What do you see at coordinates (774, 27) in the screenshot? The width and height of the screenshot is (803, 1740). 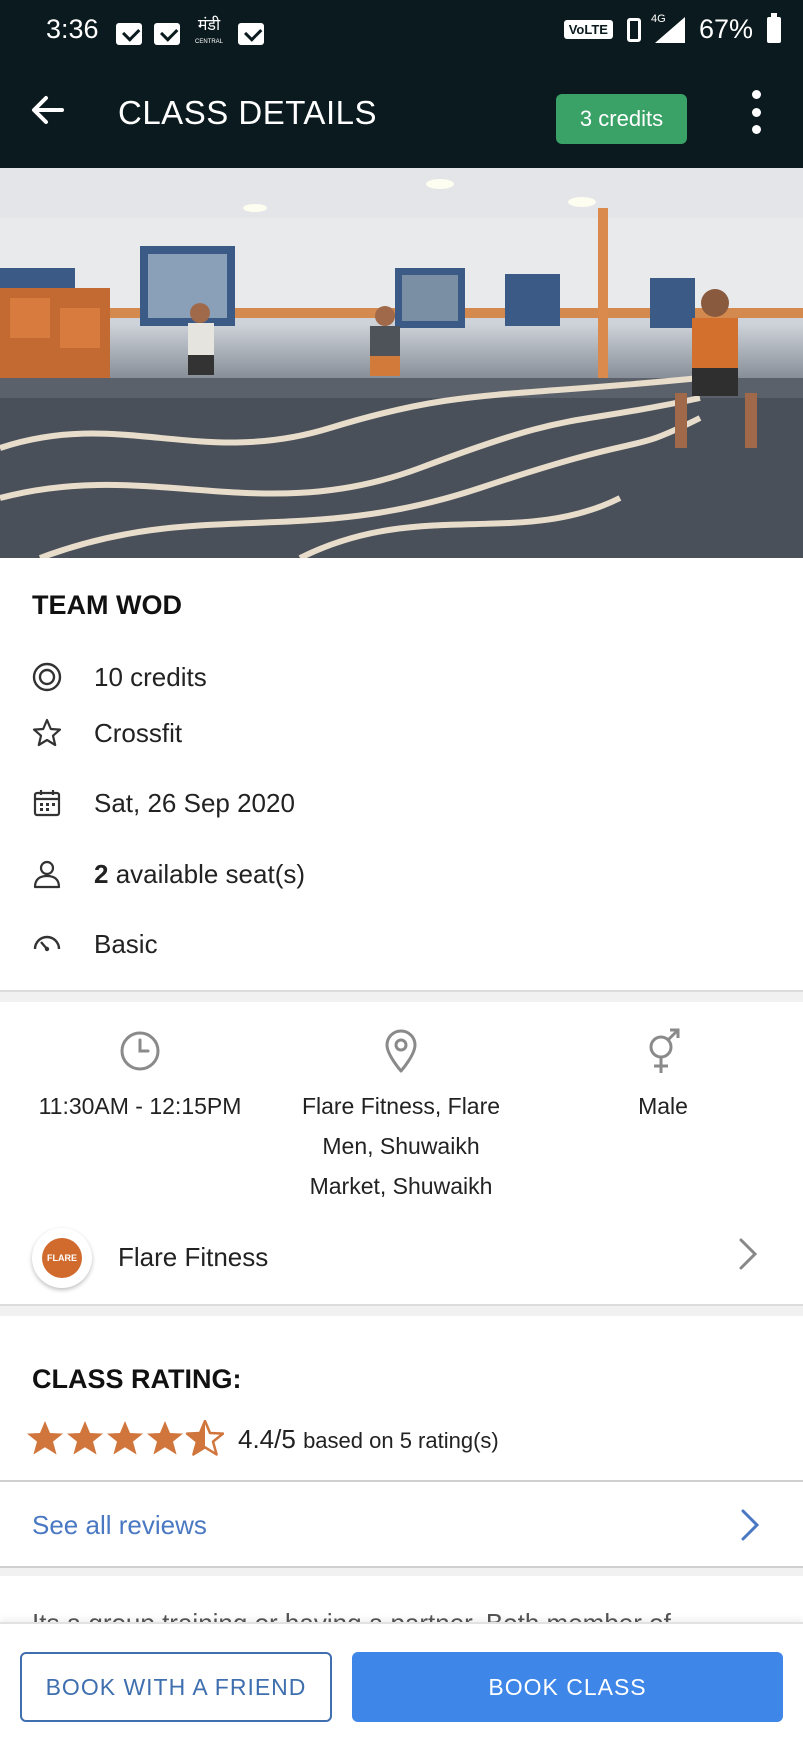 I see `battery-icon` at bounding box center [774, 27].